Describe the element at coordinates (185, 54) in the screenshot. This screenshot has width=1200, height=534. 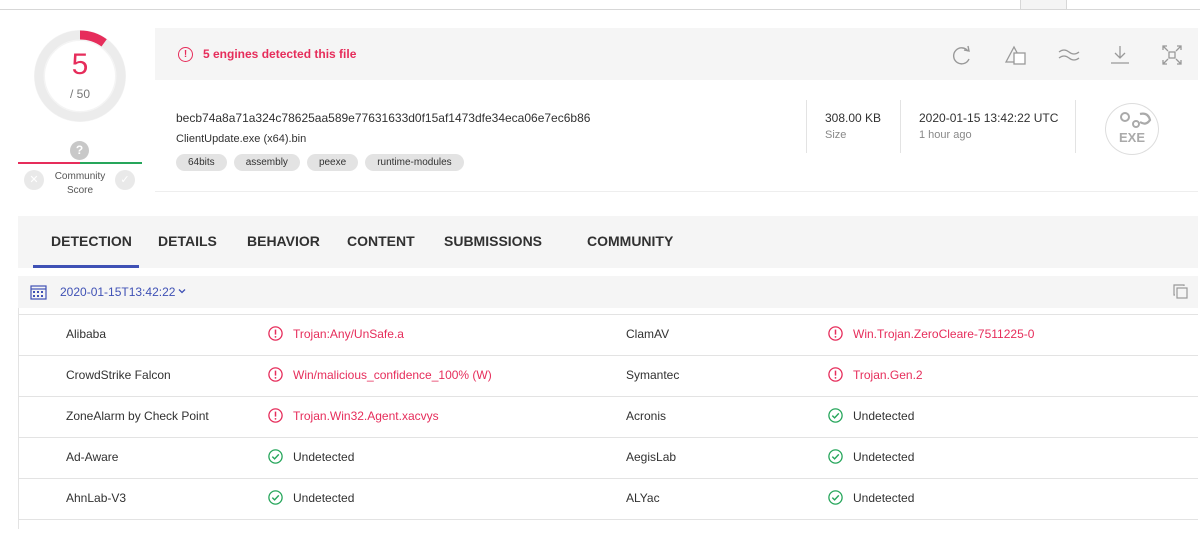
I see `alert-icon: !` at that location.